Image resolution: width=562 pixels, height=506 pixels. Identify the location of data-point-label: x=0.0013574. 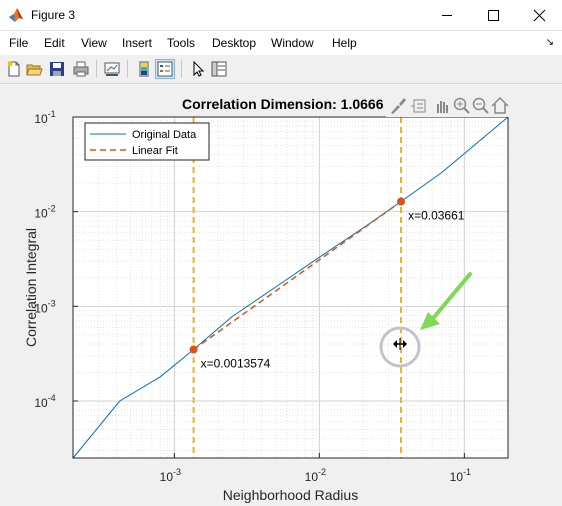
(236, 363).